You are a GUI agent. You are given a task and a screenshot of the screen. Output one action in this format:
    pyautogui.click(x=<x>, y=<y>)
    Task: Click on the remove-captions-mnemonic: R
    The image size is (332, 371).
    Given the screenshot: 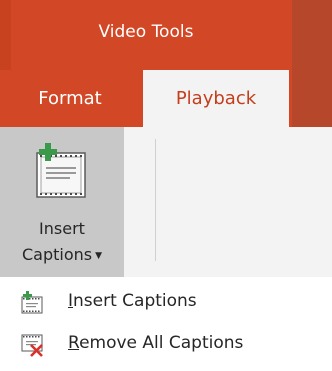 What is the action you would take?
    pyautogui.click(x=74, y=343)
    